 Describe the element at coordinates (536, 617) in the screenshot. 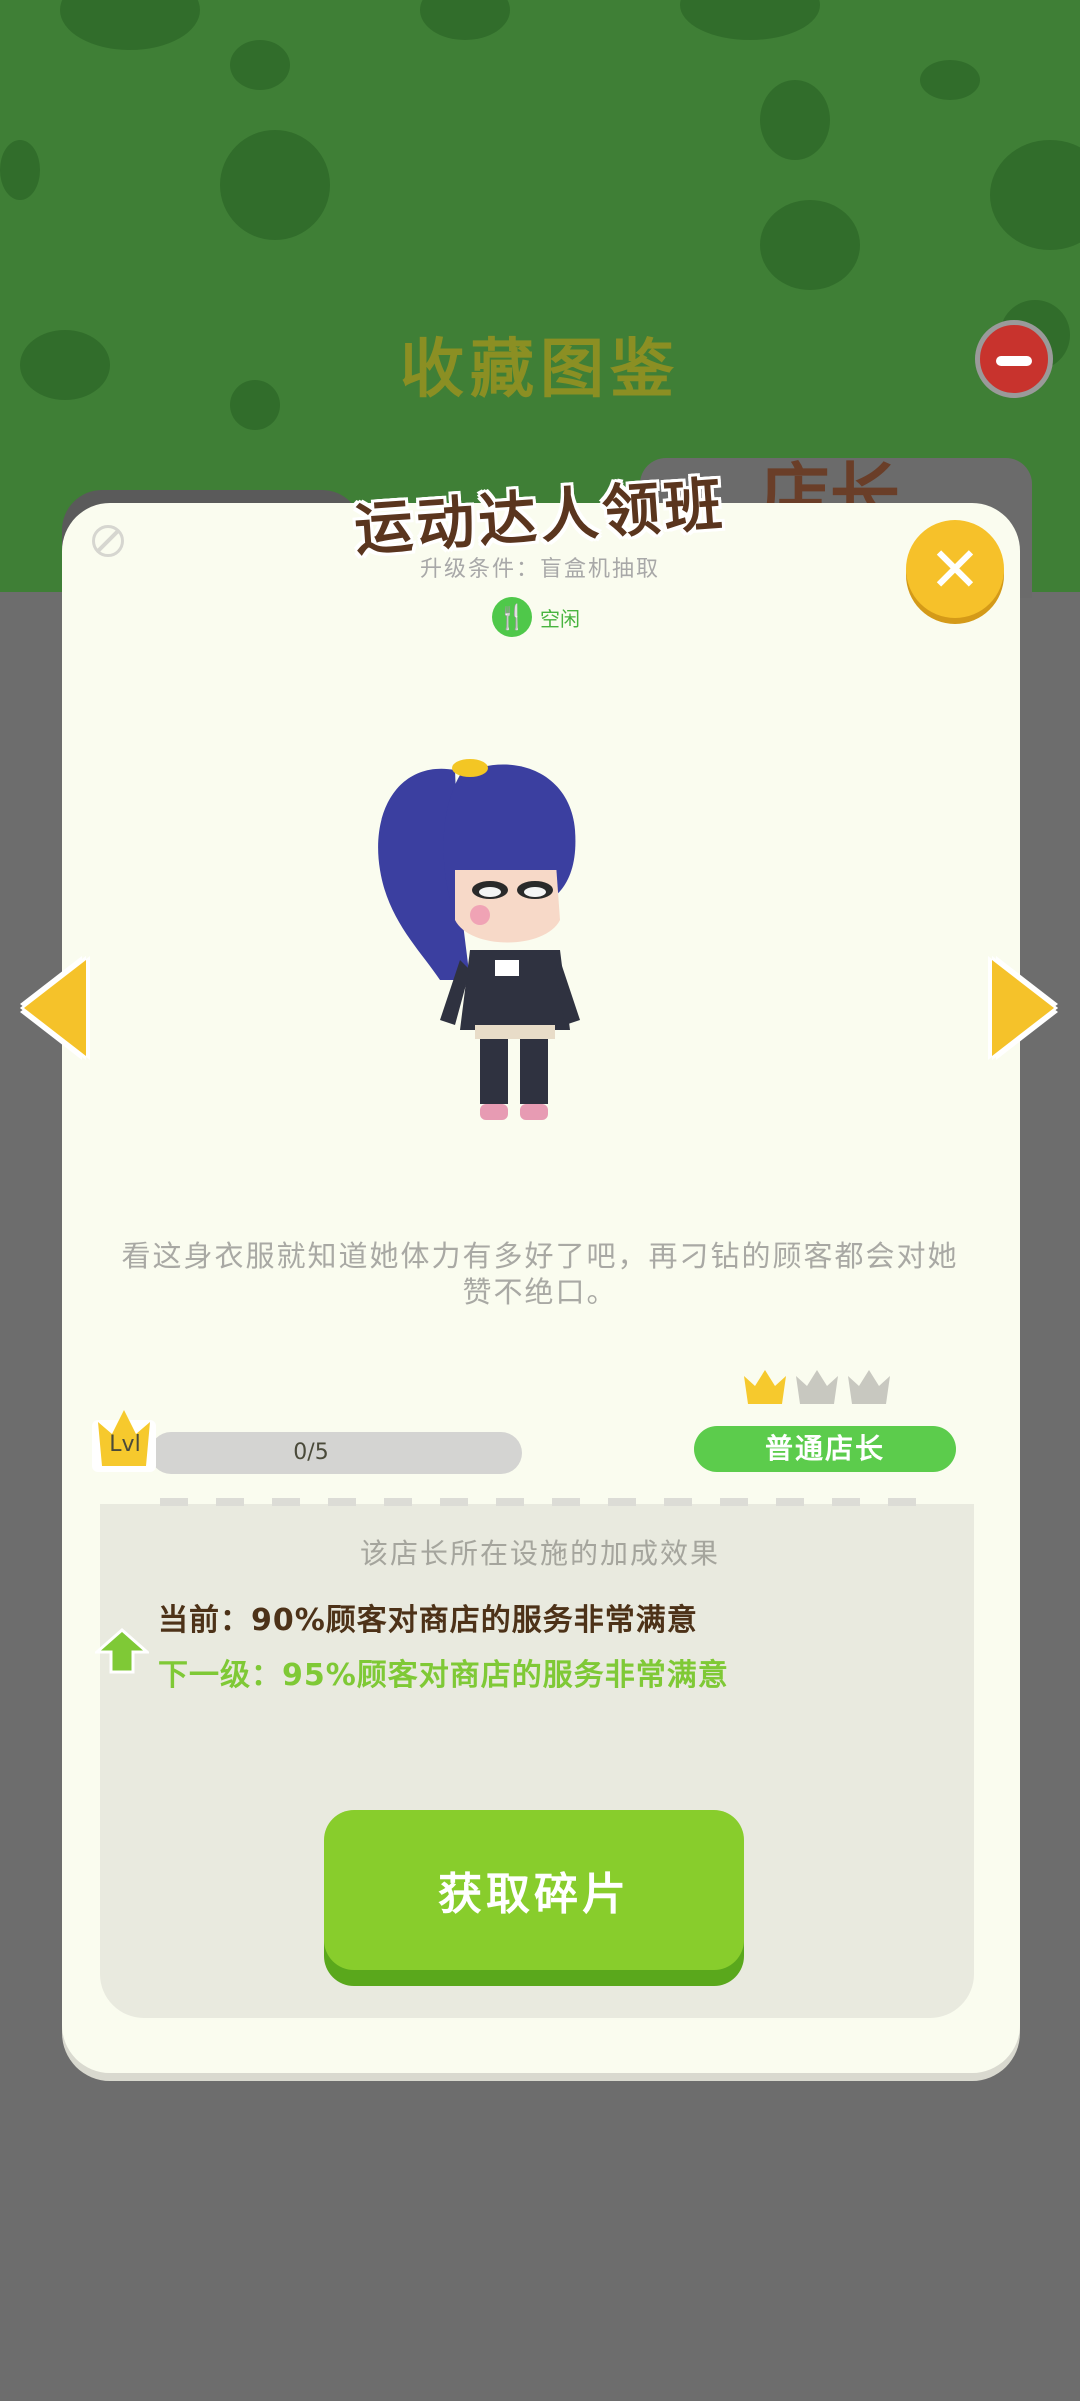

I see `status-indicator: 🍴 空闲` at that location.